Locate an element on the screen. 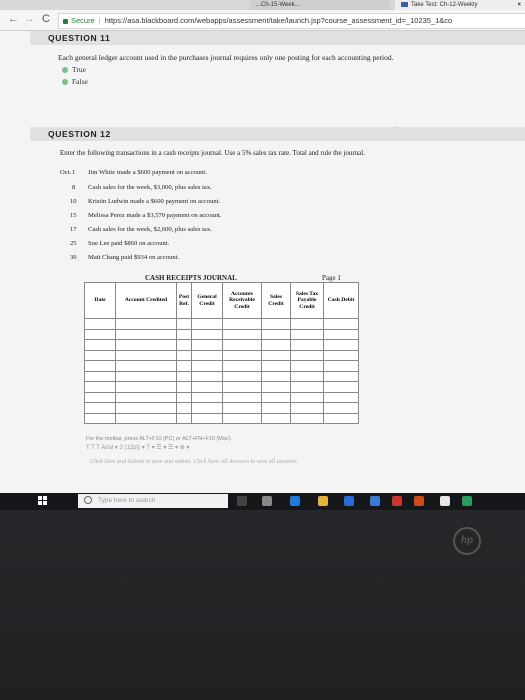  task-view-icon is located at coordinates (267, 501).